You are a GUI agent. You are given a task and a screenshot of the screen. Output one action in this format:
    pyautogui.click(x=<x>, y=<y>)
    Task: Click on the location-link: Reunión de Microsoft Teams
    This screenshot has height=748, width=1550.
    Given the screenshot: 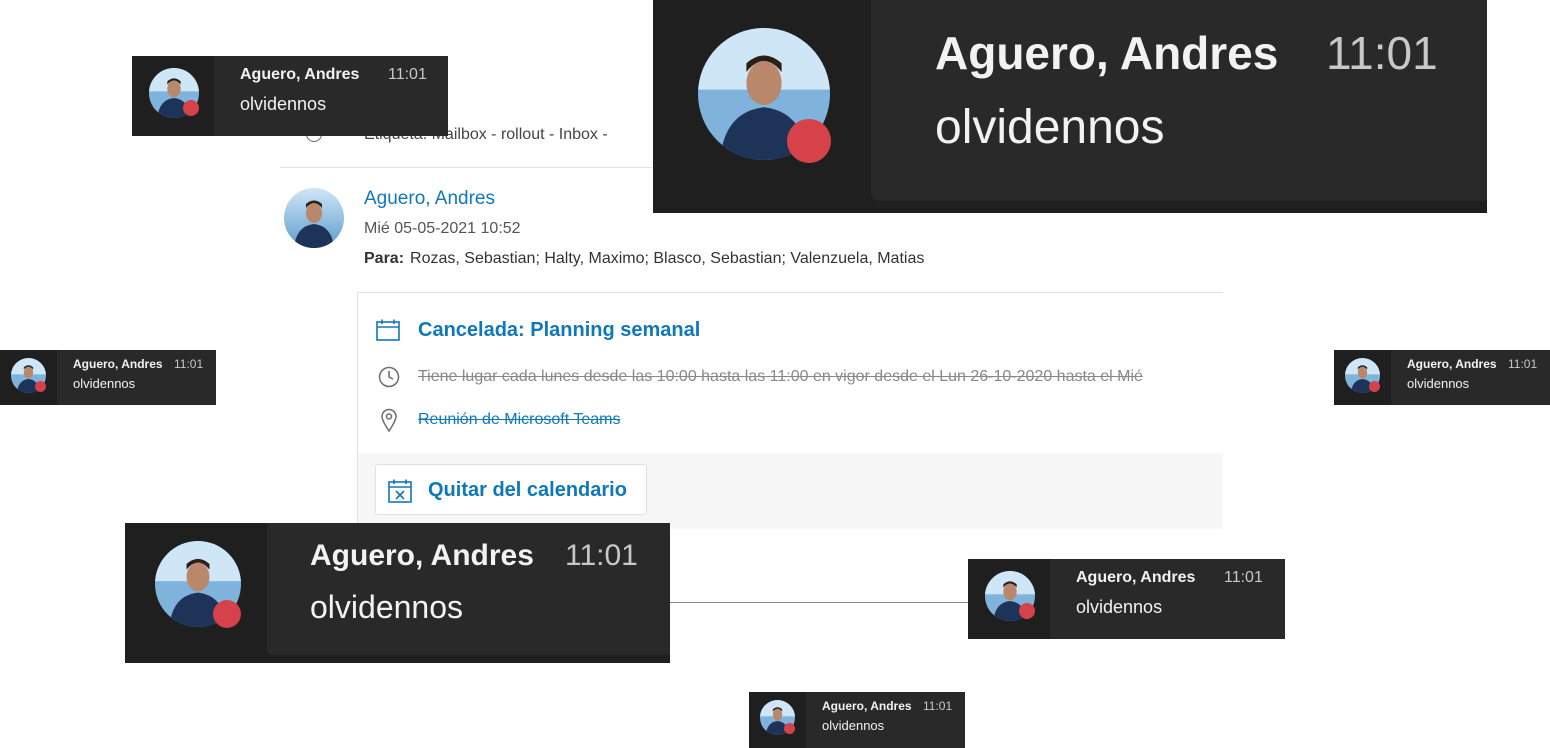 What is the action you would take?
    pyautogui.click(x=519, y=420)
    